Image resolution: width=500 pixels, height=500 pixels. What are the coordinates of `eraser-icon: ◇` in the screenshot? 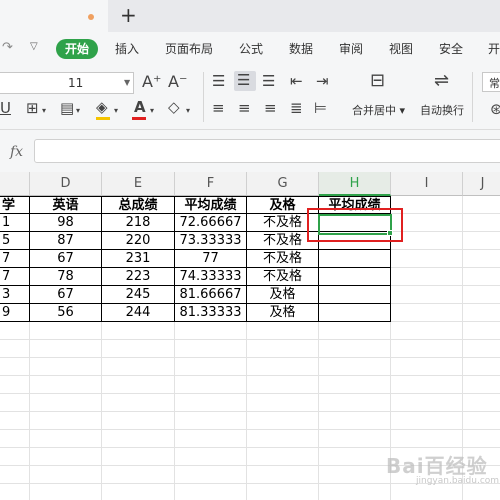 It's located at (174, 107).